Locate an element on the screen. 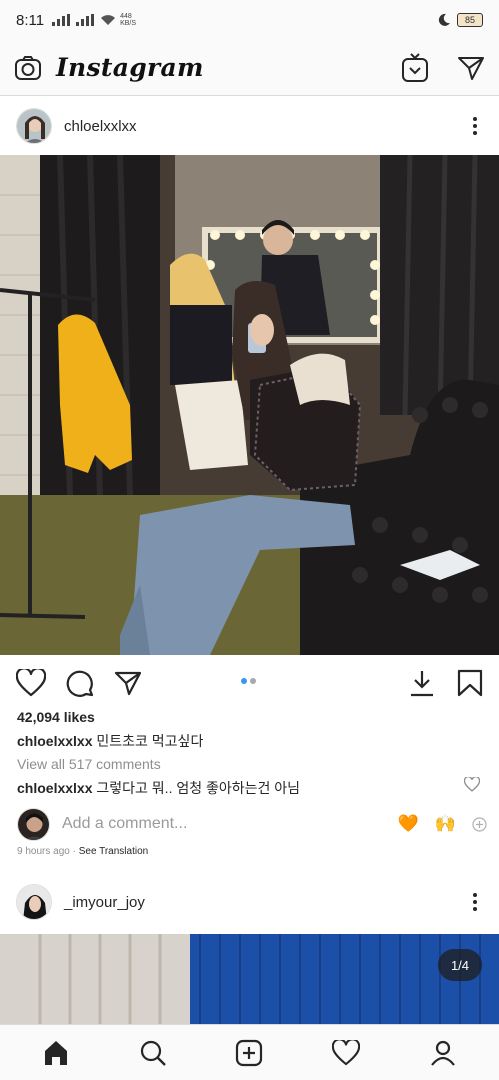  comment-like-heart-icon is located at coordinates (472, 784).